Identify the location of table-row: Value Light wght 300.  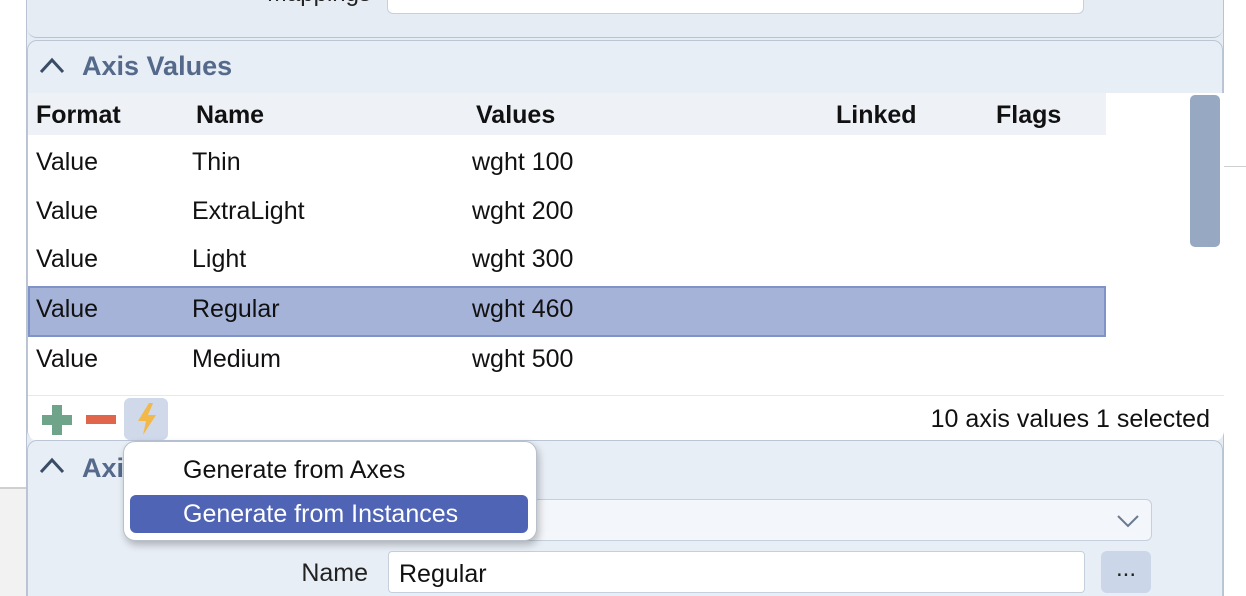
(567, 260).